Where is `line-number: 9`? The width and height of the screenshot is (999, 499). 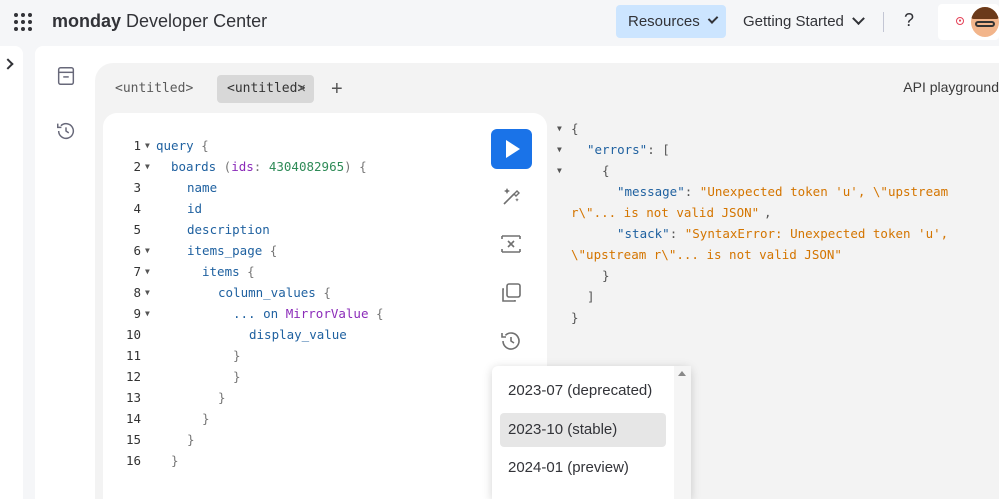 line-number: 9 is located at coordinates (137, 313).